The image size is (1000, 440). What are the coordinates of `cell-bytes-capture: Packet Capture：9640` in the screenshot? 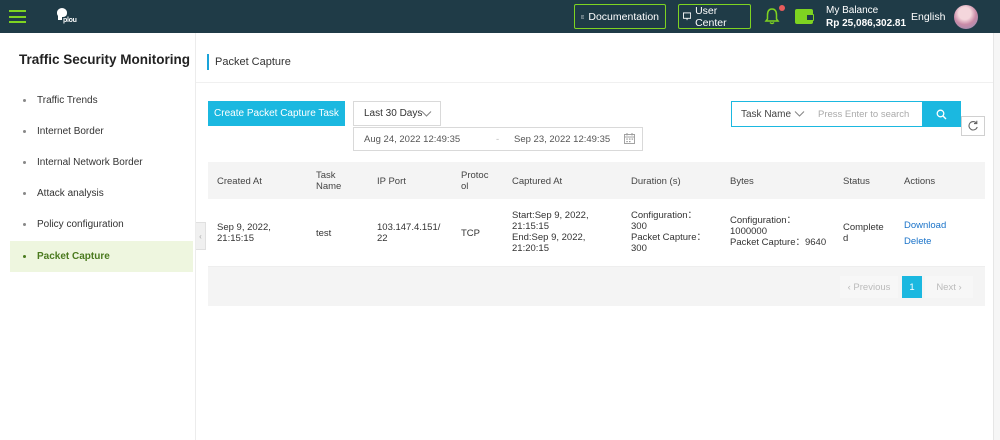 It's located at (778, 242).